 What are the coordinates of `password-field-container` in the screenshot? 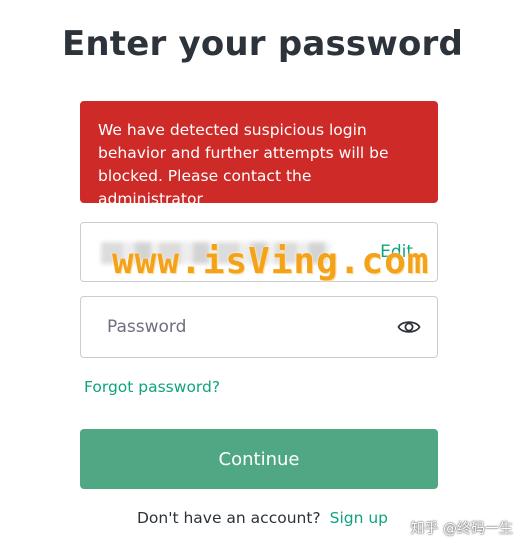 It's located at (259, 327).